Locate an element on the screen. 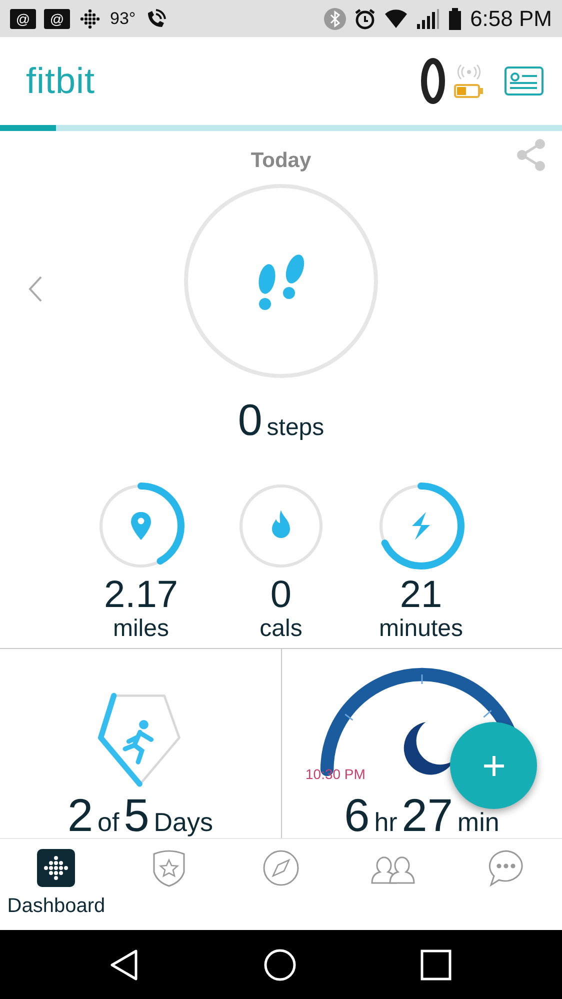 The height and width of the screenshot is (999, 562). sleep-duration-text: 6 hr 27 min is located at coordinates (422, 815).